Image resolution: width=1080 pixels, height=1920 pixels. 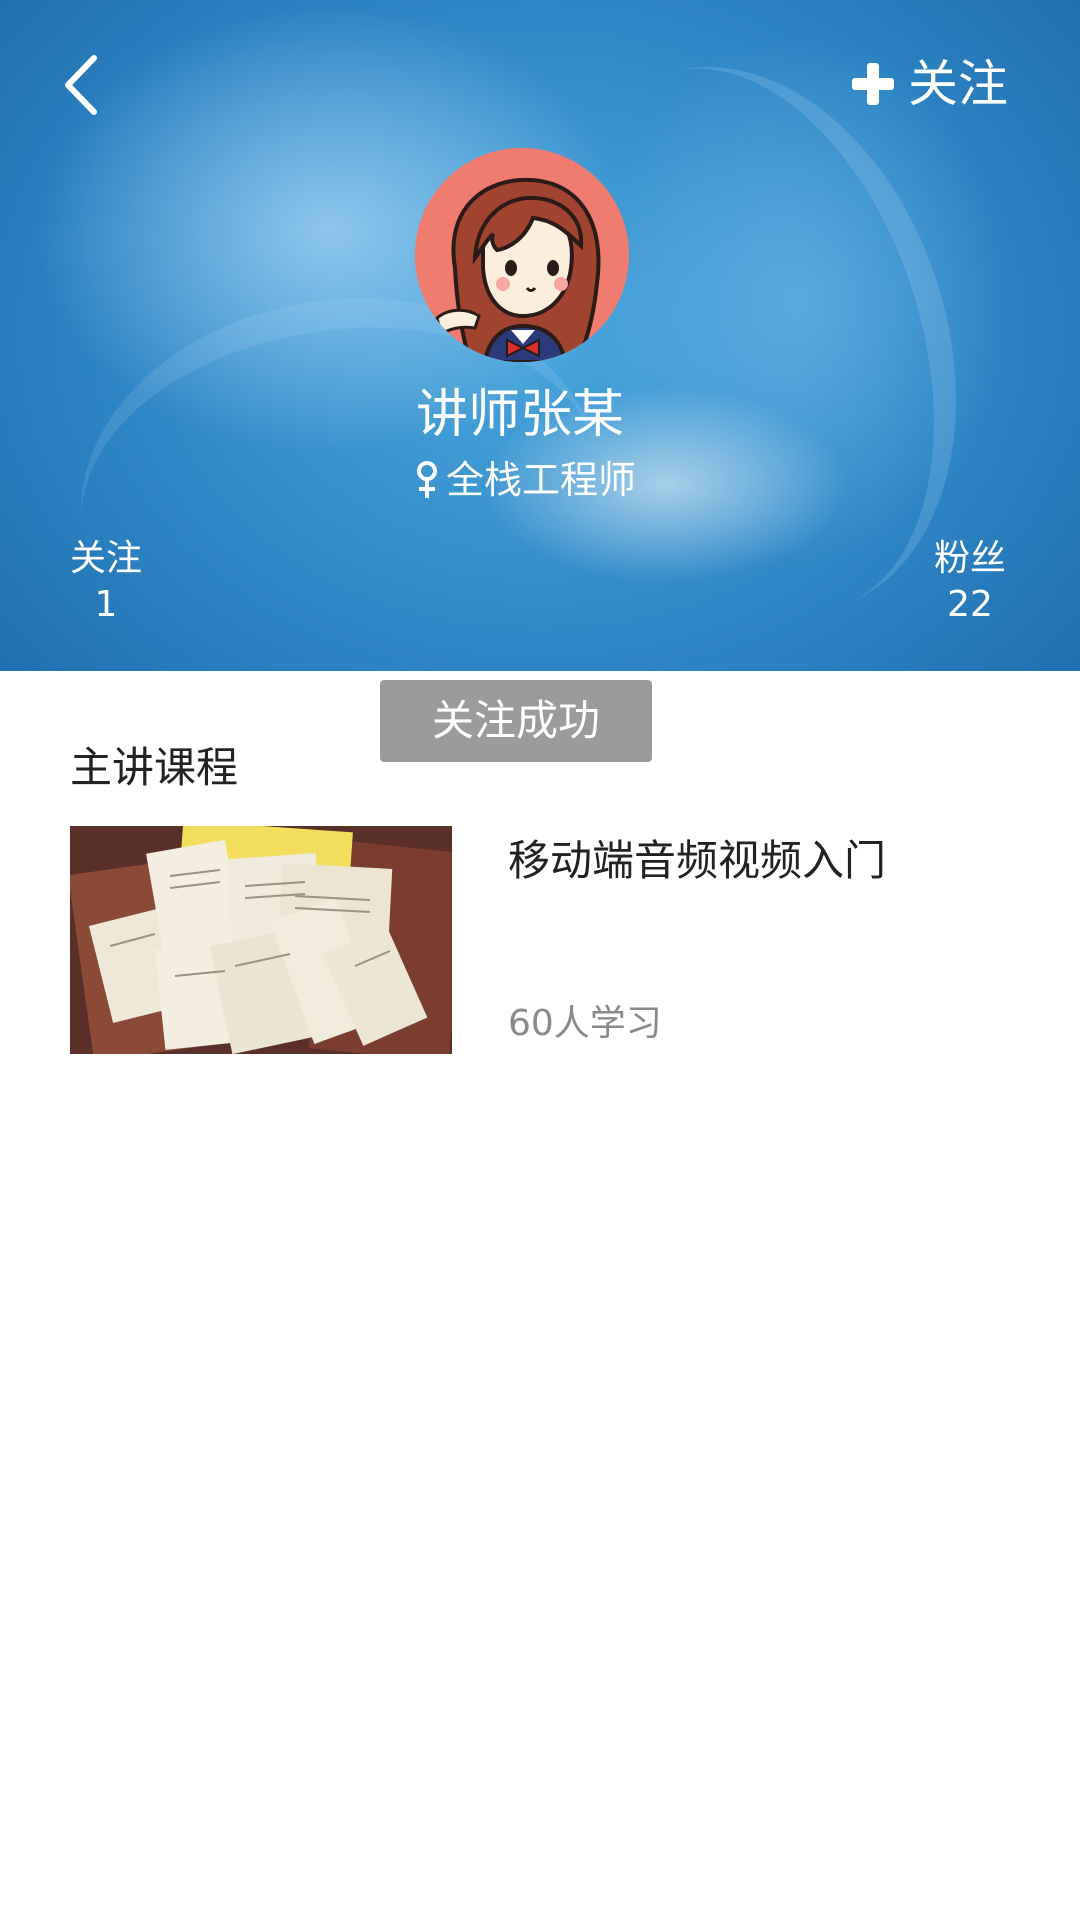 I want to click on section-title: 主讲课程, so click(x=154, y=767).